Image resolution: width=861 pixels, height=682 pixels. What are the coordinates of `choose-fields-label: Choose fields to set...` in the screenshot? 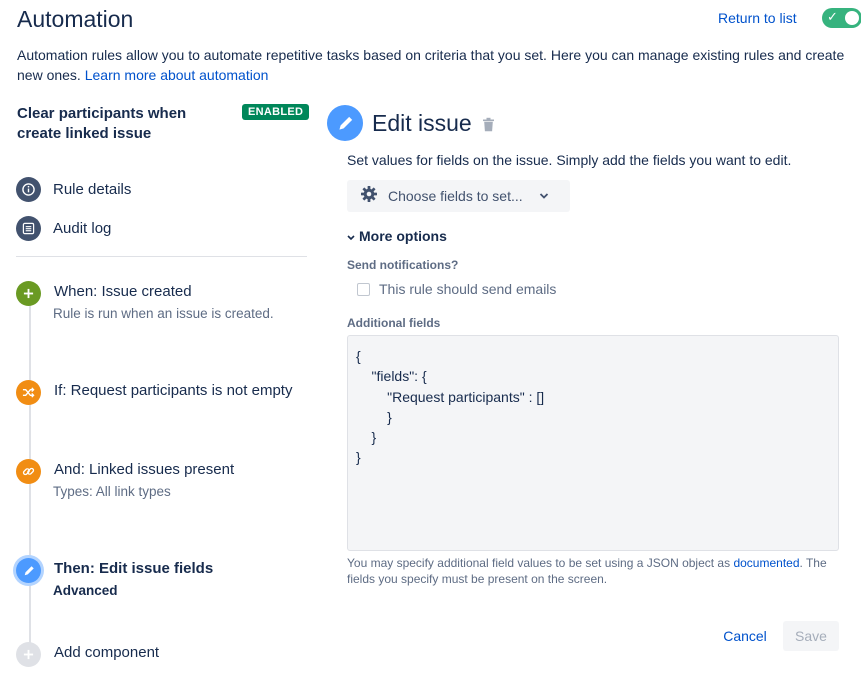 It's located at (455, 196).